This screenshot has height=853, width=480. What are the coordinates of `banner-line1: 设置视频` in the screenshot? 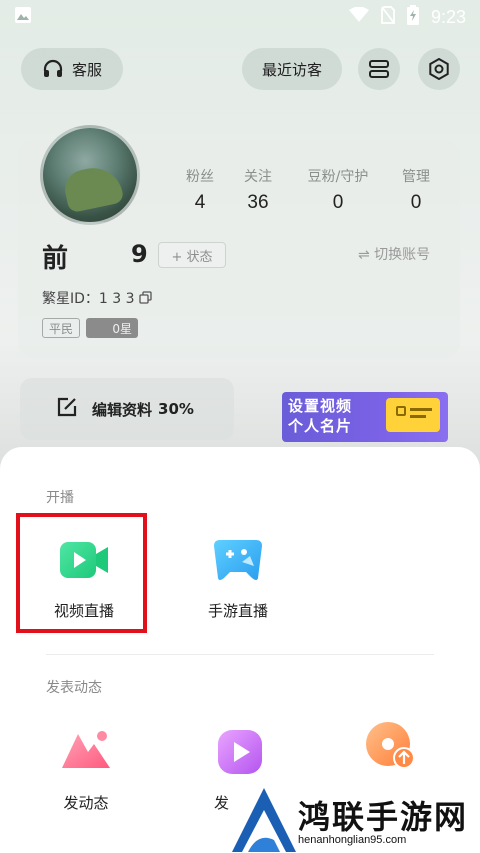 It's located at (320, 406).